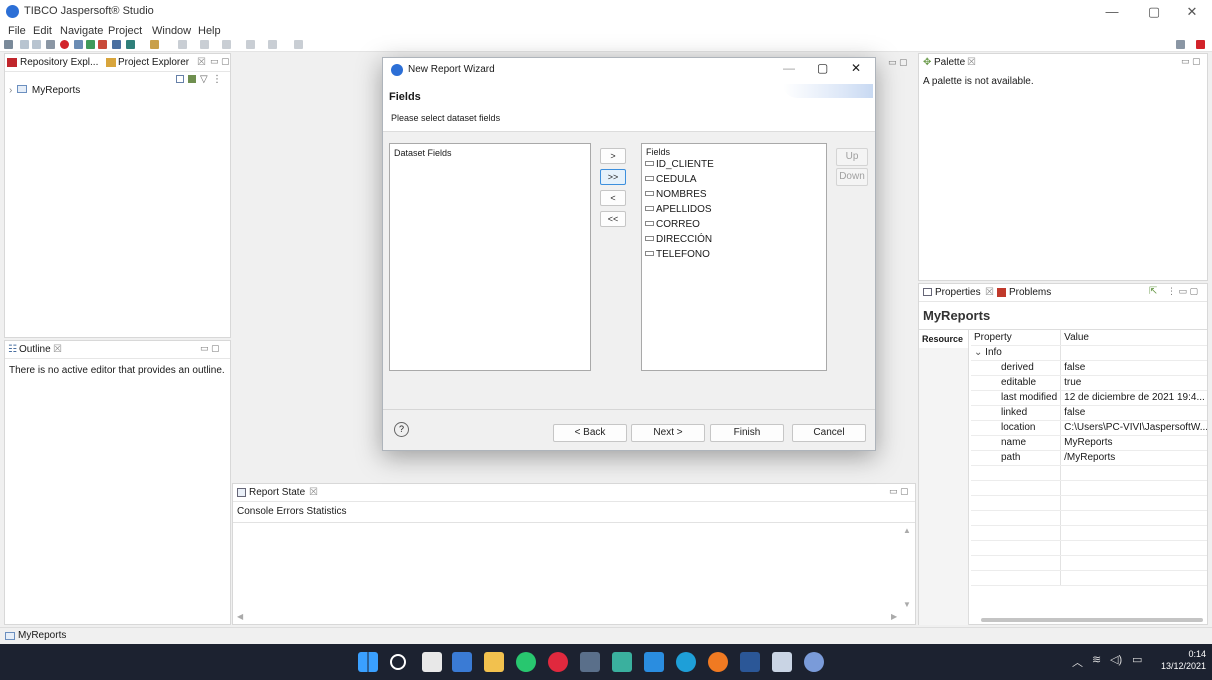  I want to click on open-perspective-icon, so click(1180, 44).